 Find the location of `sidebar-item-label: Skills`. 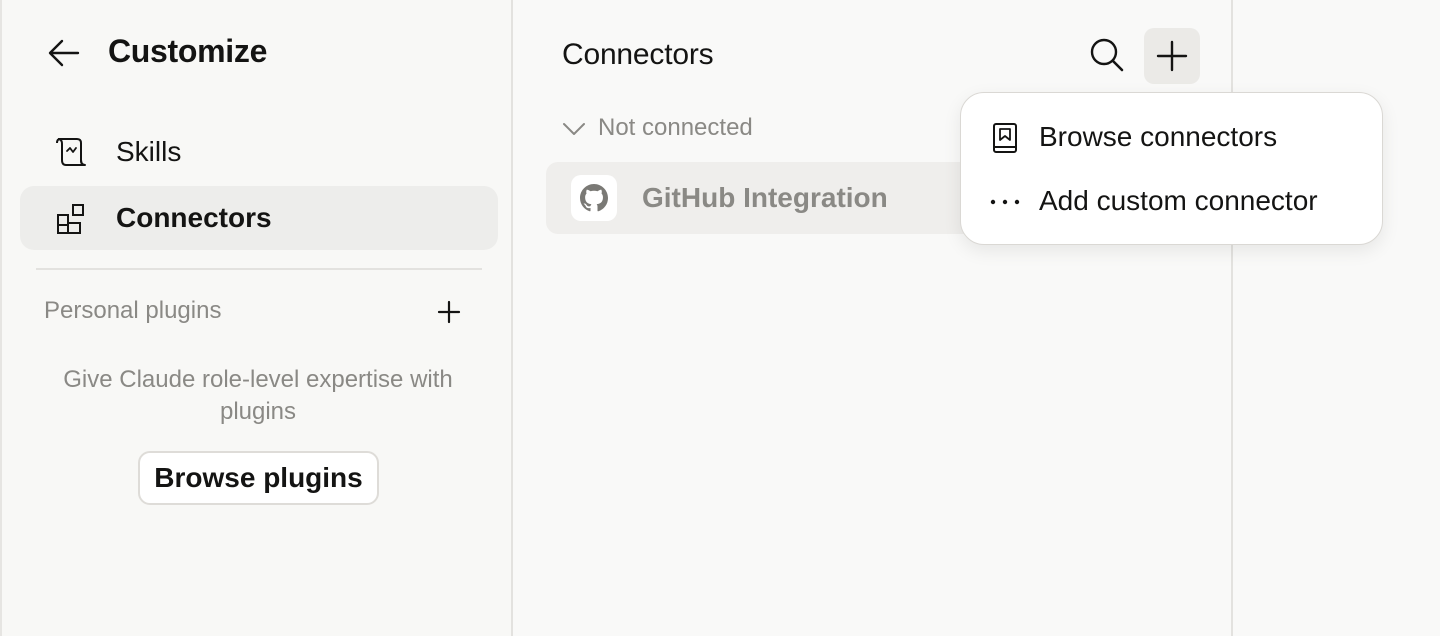

sidebar-item-label: Skills is located at coordinates (149, 151).